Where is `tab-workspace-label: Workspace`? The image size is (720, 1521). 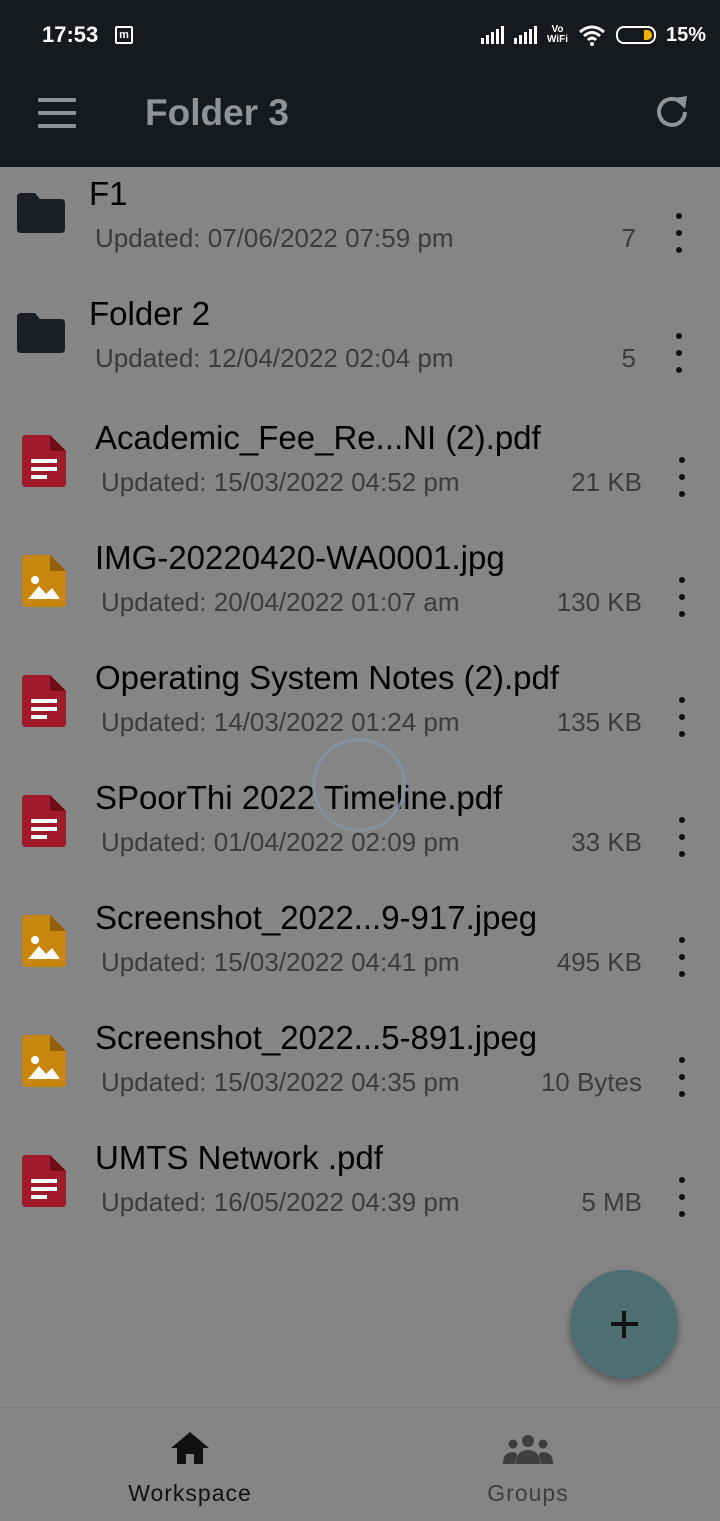 tab-workspace-label: Workspace is located at coordinates (190, 1493).